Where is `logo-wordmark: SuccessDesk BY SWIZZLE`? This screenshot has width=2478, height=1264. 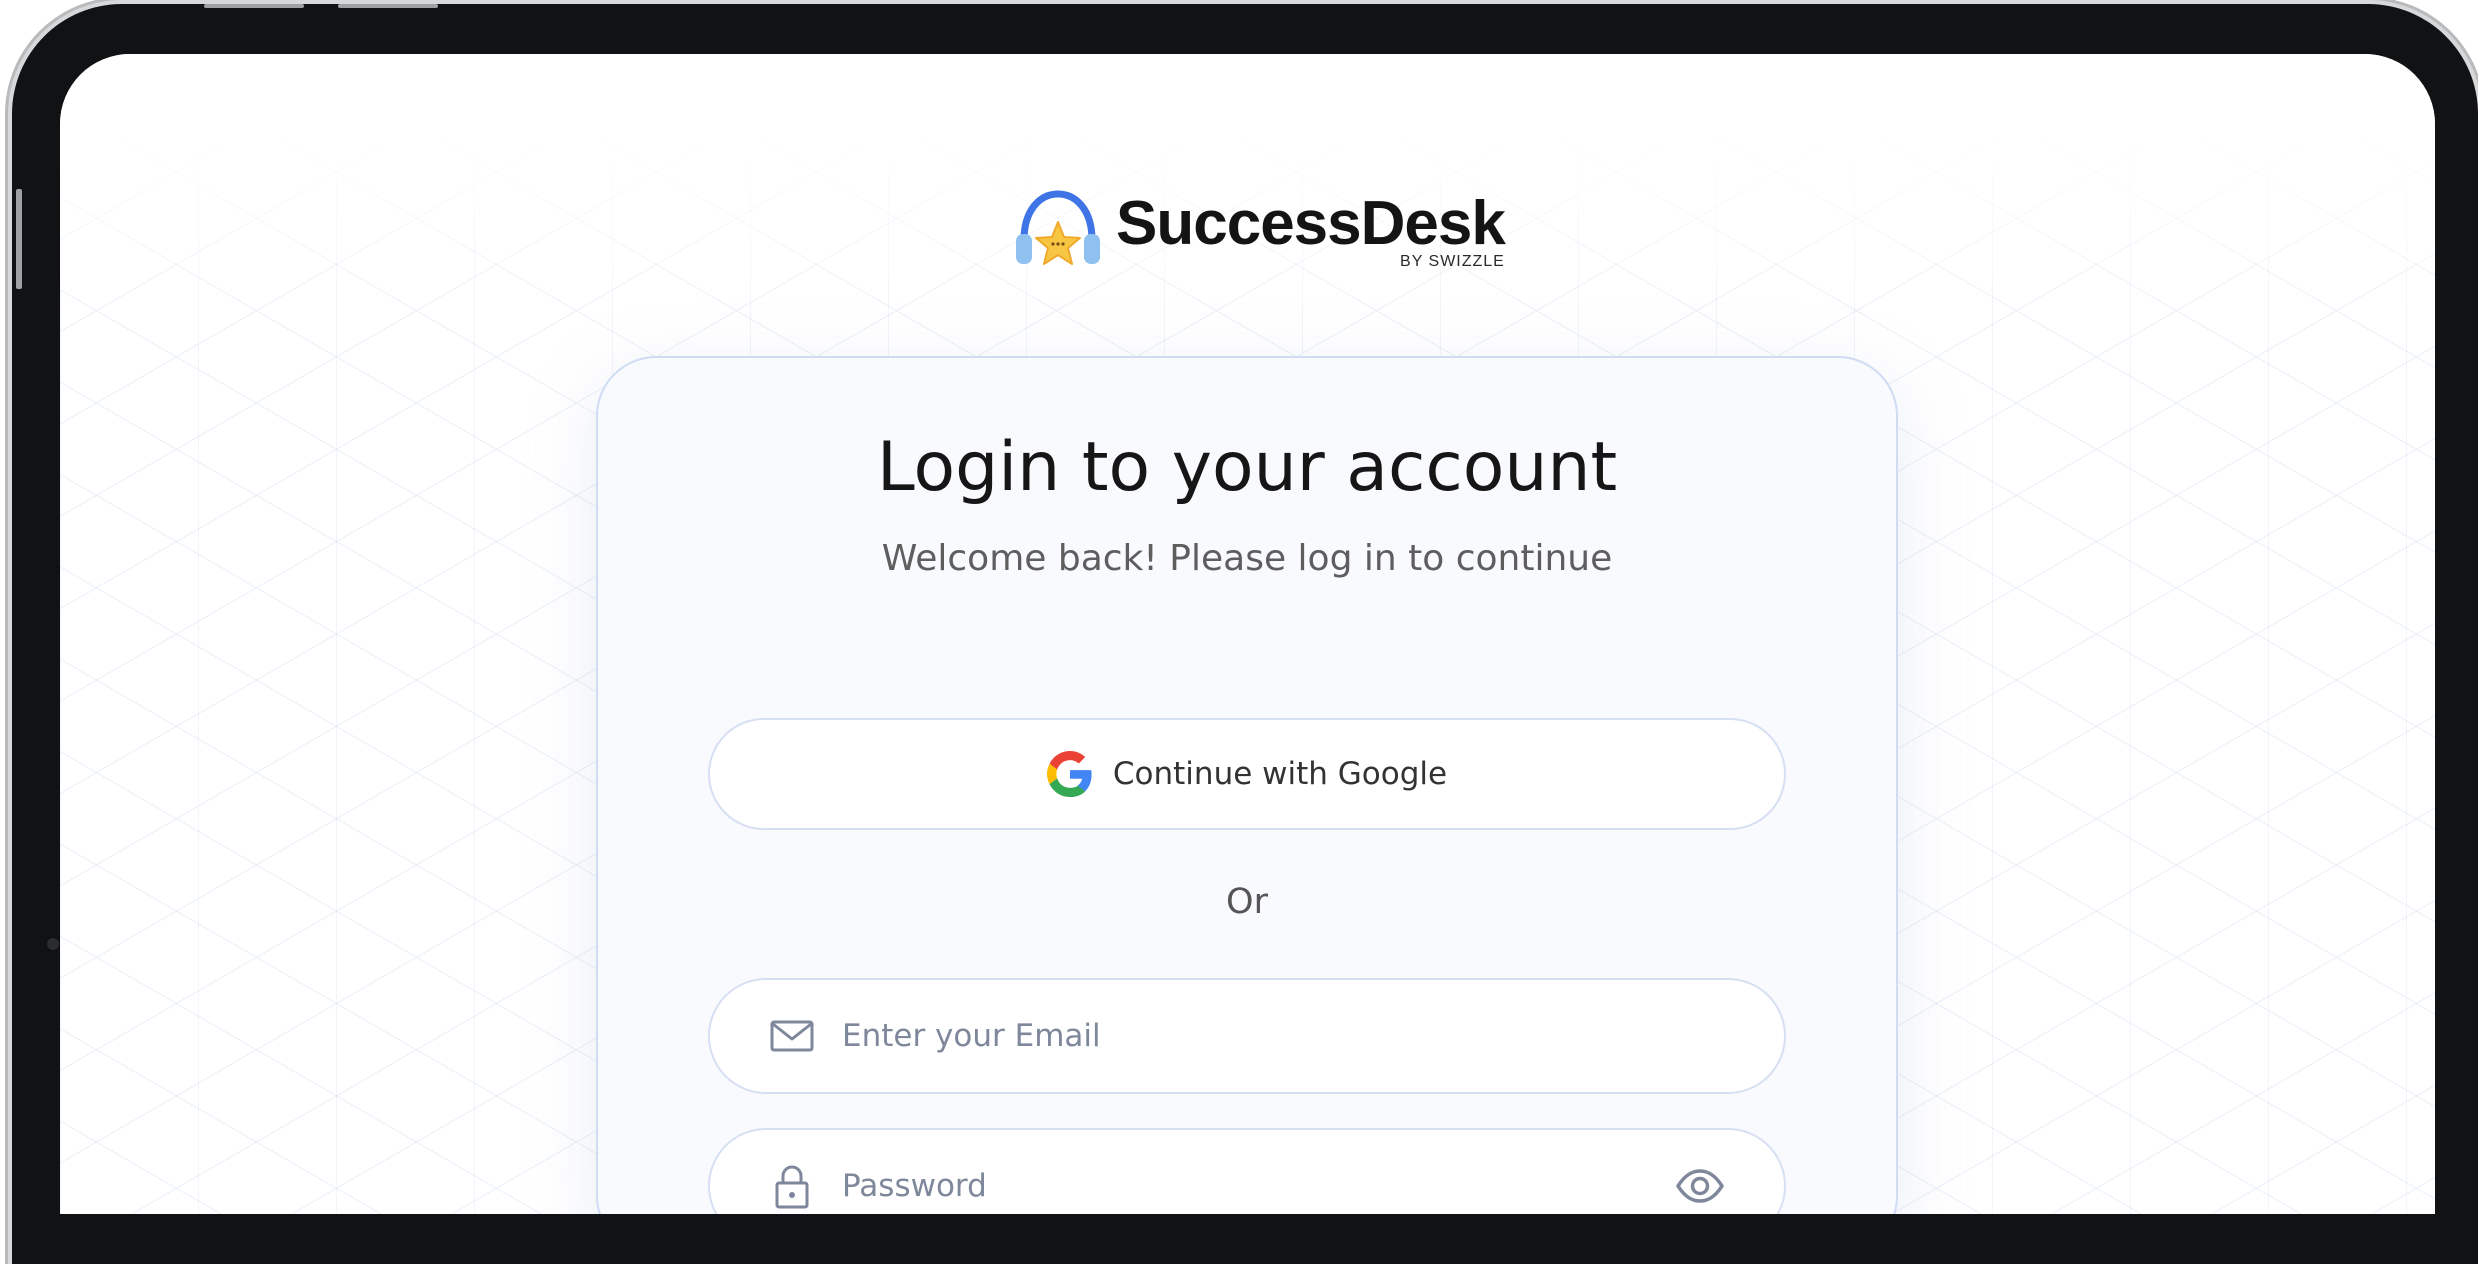
logo-wordmark: SuccessDesk BY SWIZZLE is located at coordinates (1311, 227).